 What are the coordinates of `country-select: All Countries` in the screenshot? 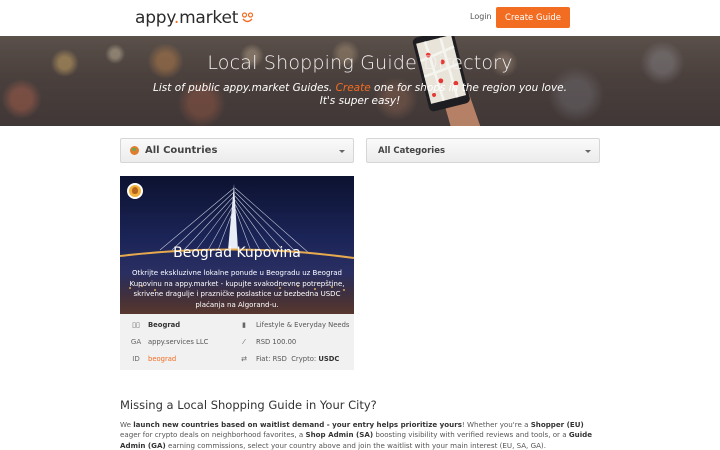 It's located at (237, 150).